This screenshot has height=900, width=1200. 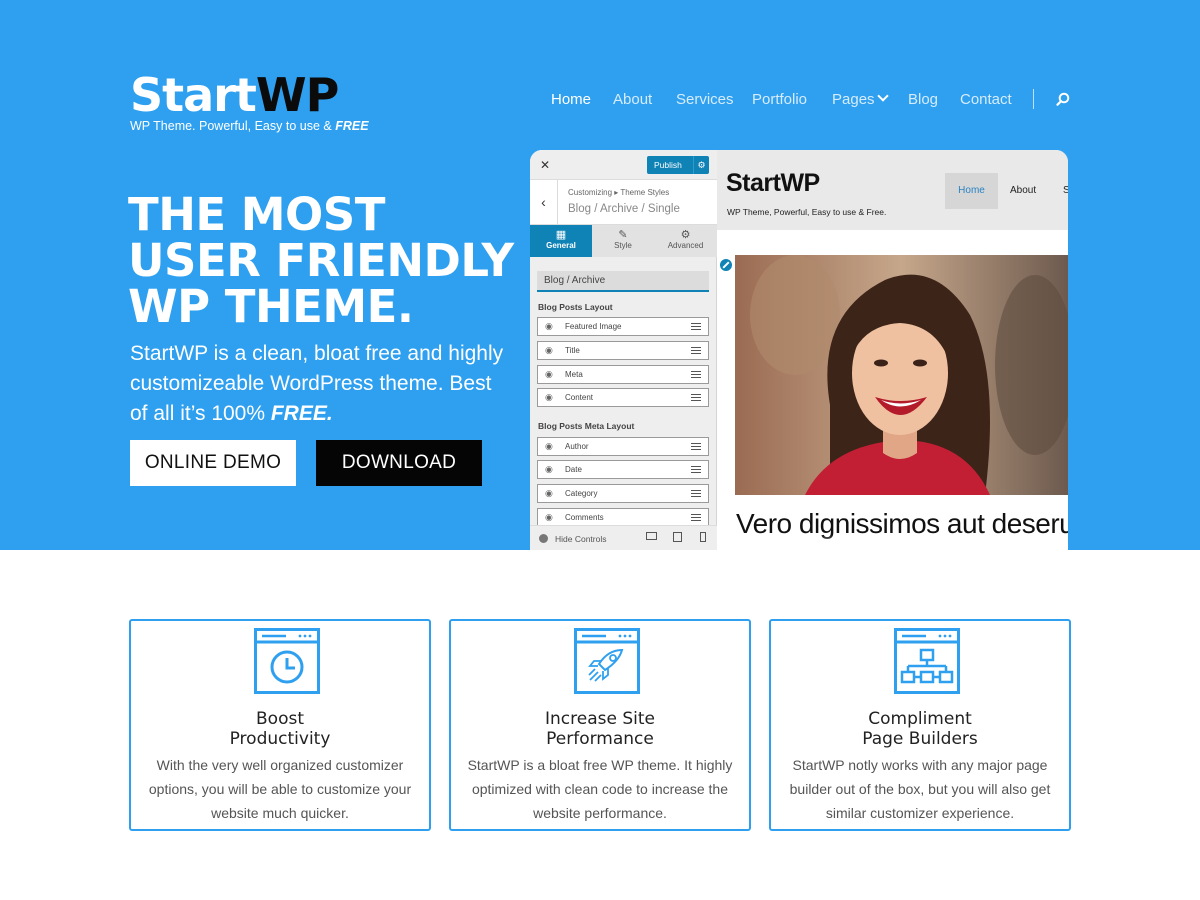 What do you see at coordinates (581, 539) in the screenshot?
I see `hide-controls-button: Hide Controls` at bounding box center [581, 539].